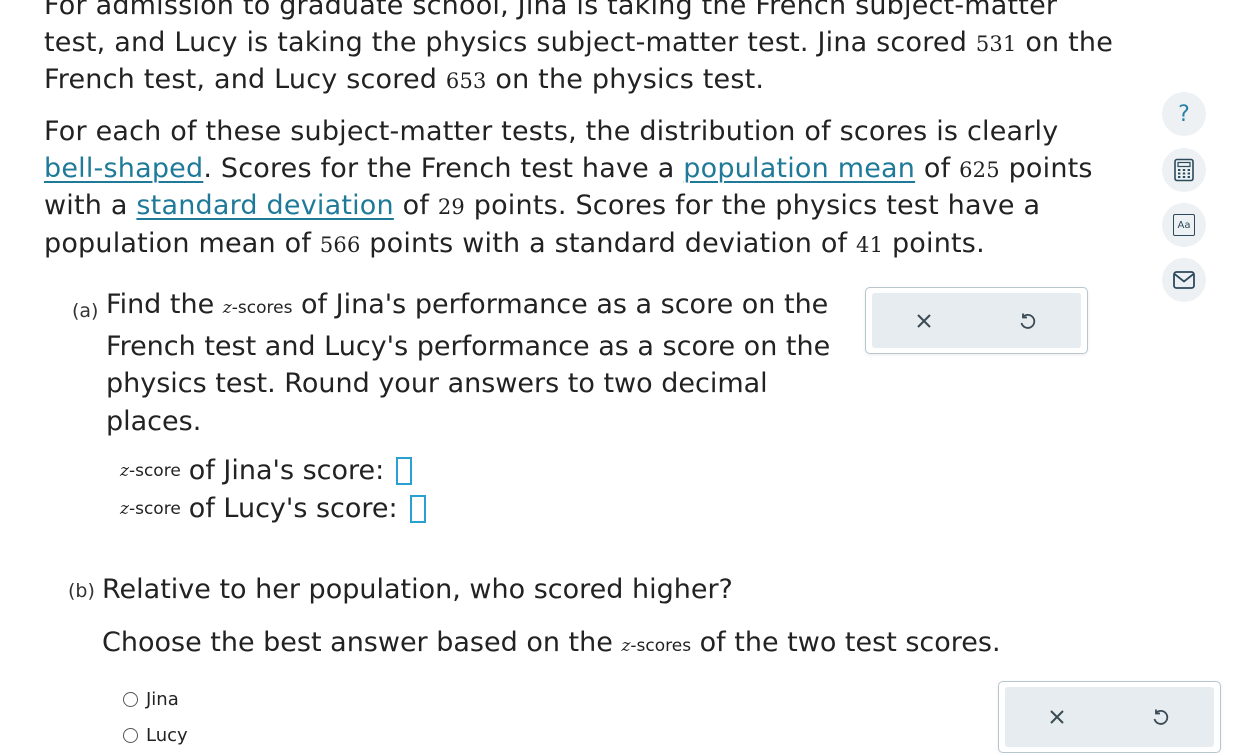 The height and width of the screenshot is (753, 1236). I want to click on french-mean-value: 625, so click(979, 169).